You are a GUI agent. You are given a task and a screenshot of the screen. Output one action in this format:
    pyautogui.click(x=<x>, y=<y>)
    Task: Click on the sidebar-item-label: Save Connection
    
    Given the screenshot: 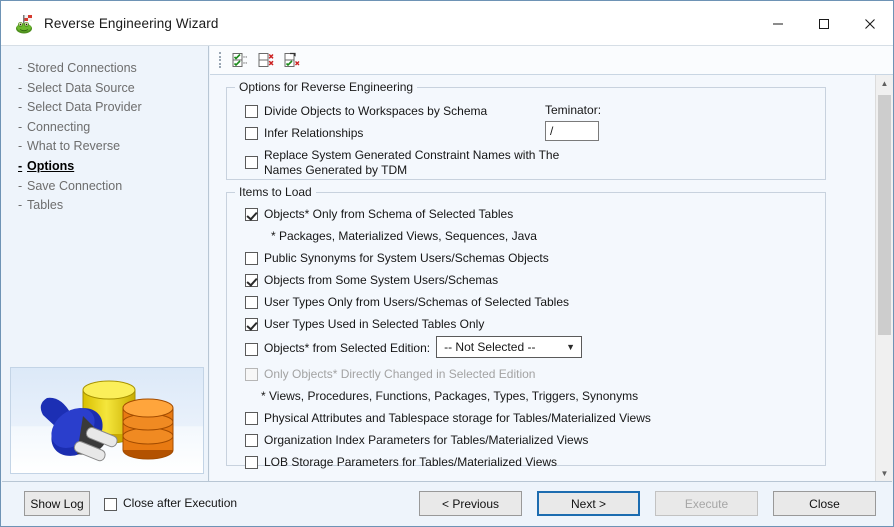 What is the action you would take?
    pyautogui.click(x=75, y=185)
    